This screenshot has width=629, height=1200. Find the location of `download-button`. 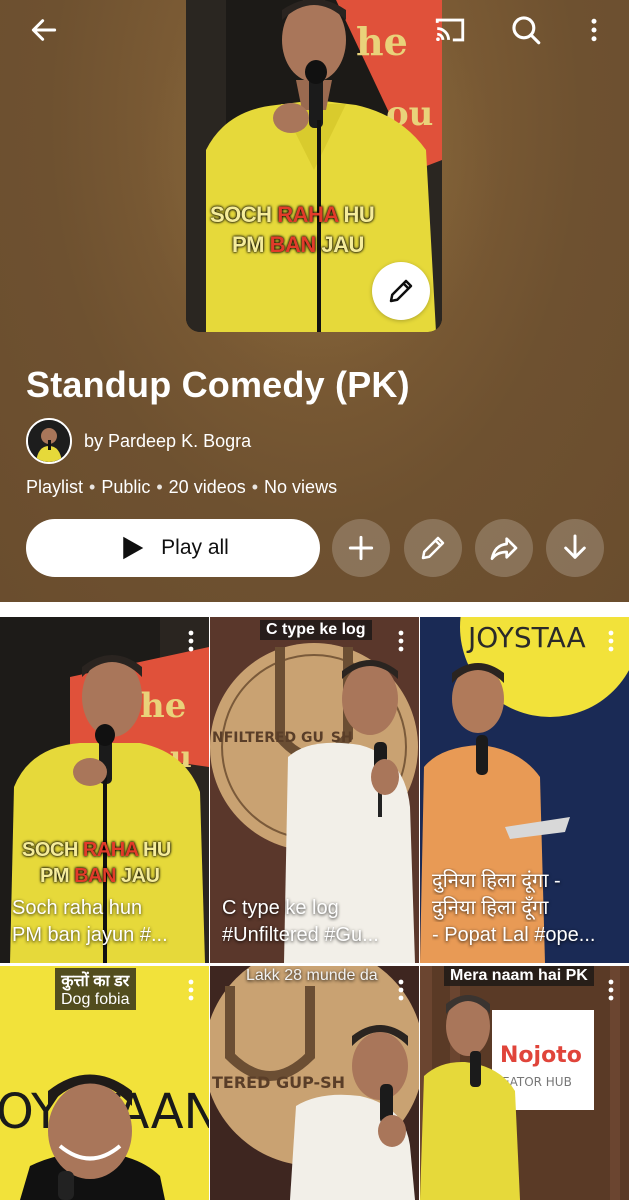

download-button is located at coordinates (575, 548).